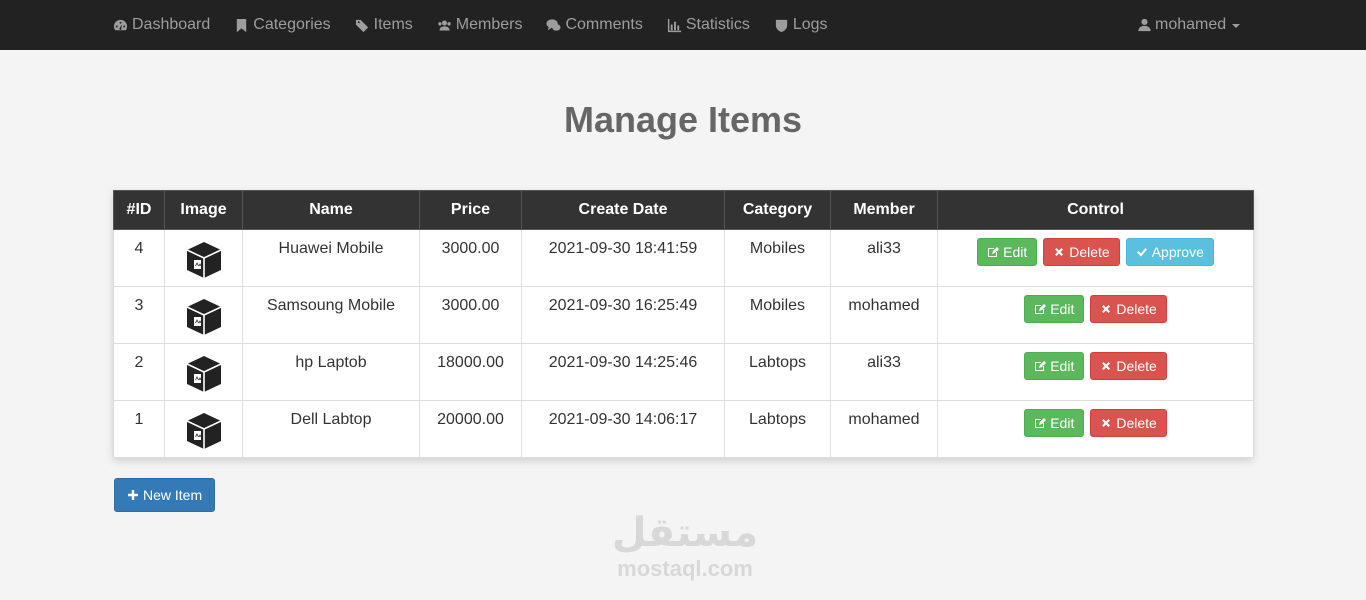 The width and height of the screenshot is (1366, 600). Describe the element at coordinates (139, 315) in the screenshot. I see `cell-id: 3` at that location.